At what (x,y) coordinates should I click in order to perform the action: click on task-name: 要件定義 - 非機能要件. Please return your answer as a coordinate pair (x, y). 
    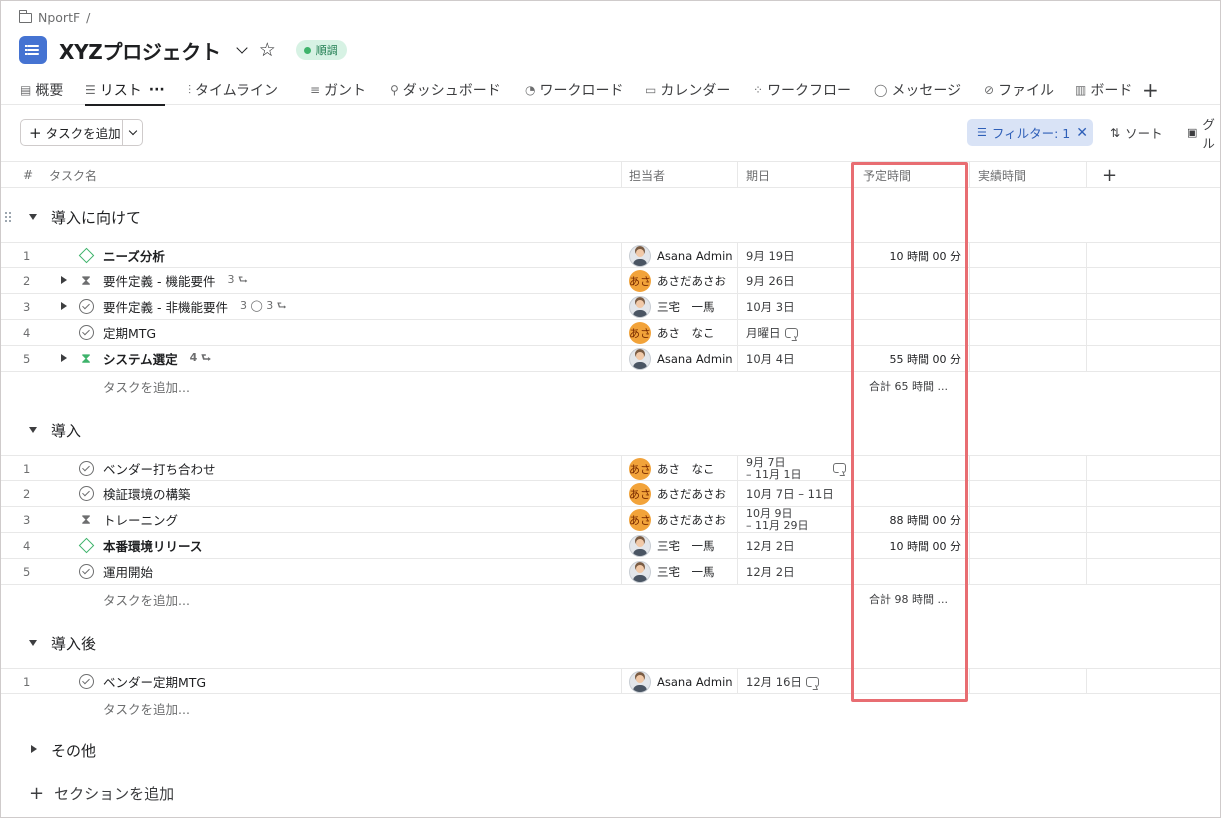
    Looking at the image, I should click on (165, 306).